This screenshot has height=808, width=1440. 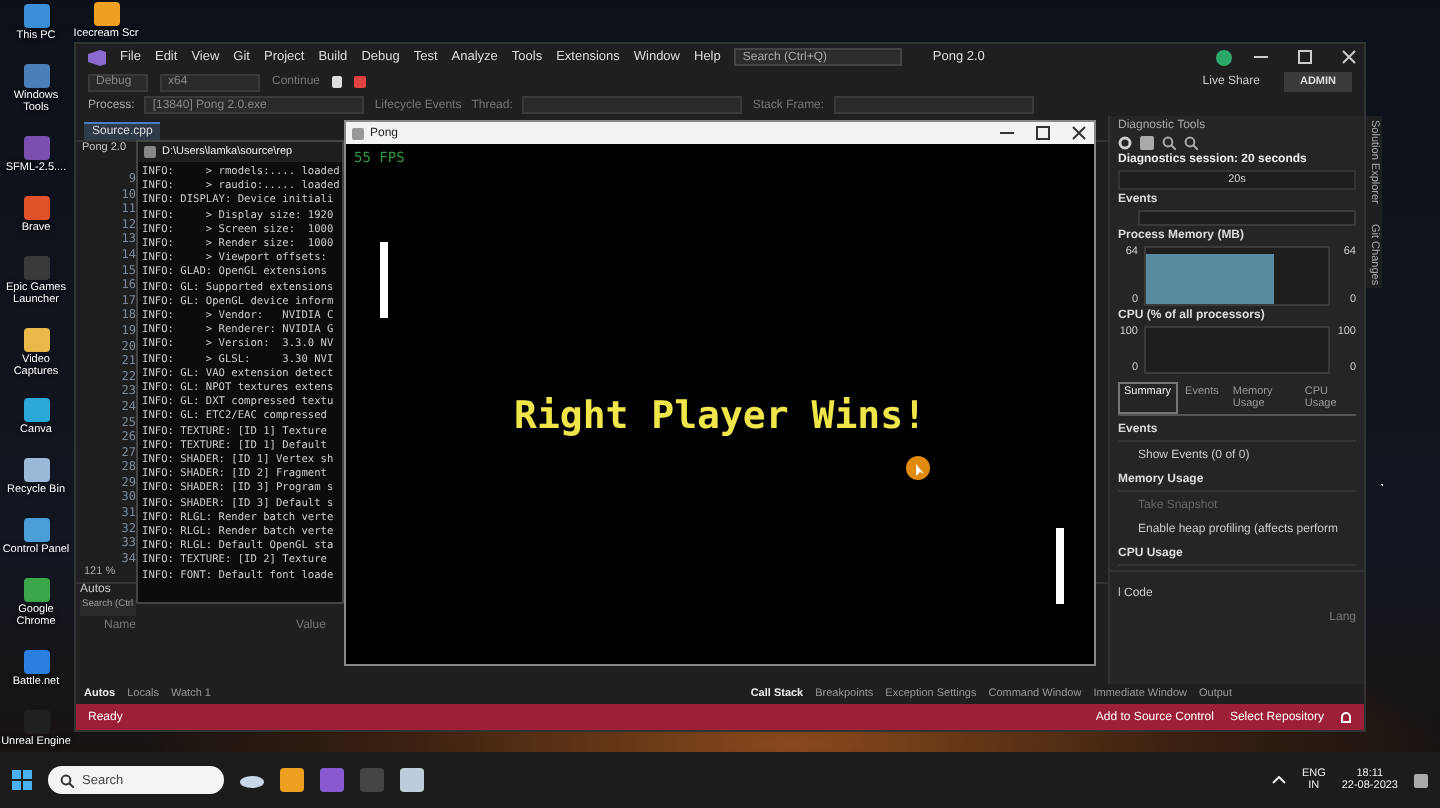 What do you see at coordinates (360, 82) in the screenshot?
I see `stop-icon` at bounding box center [360, 82].